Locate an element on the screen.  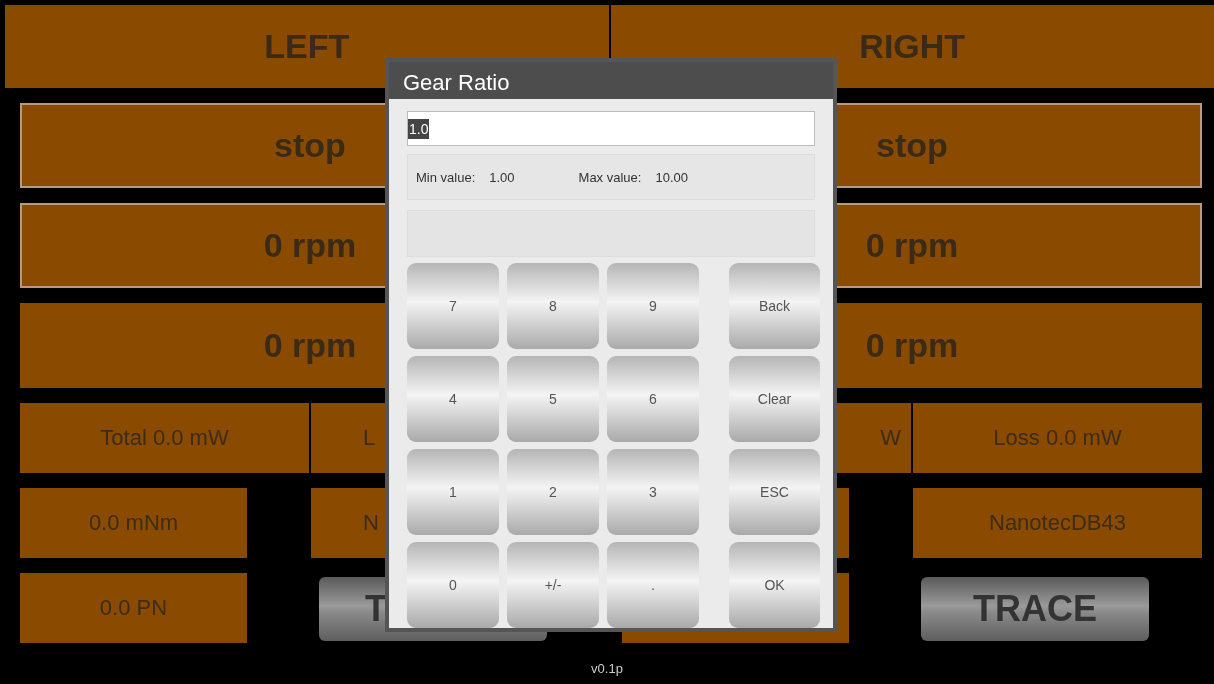
min-label: Min value: is located at coordinates (446, 177).